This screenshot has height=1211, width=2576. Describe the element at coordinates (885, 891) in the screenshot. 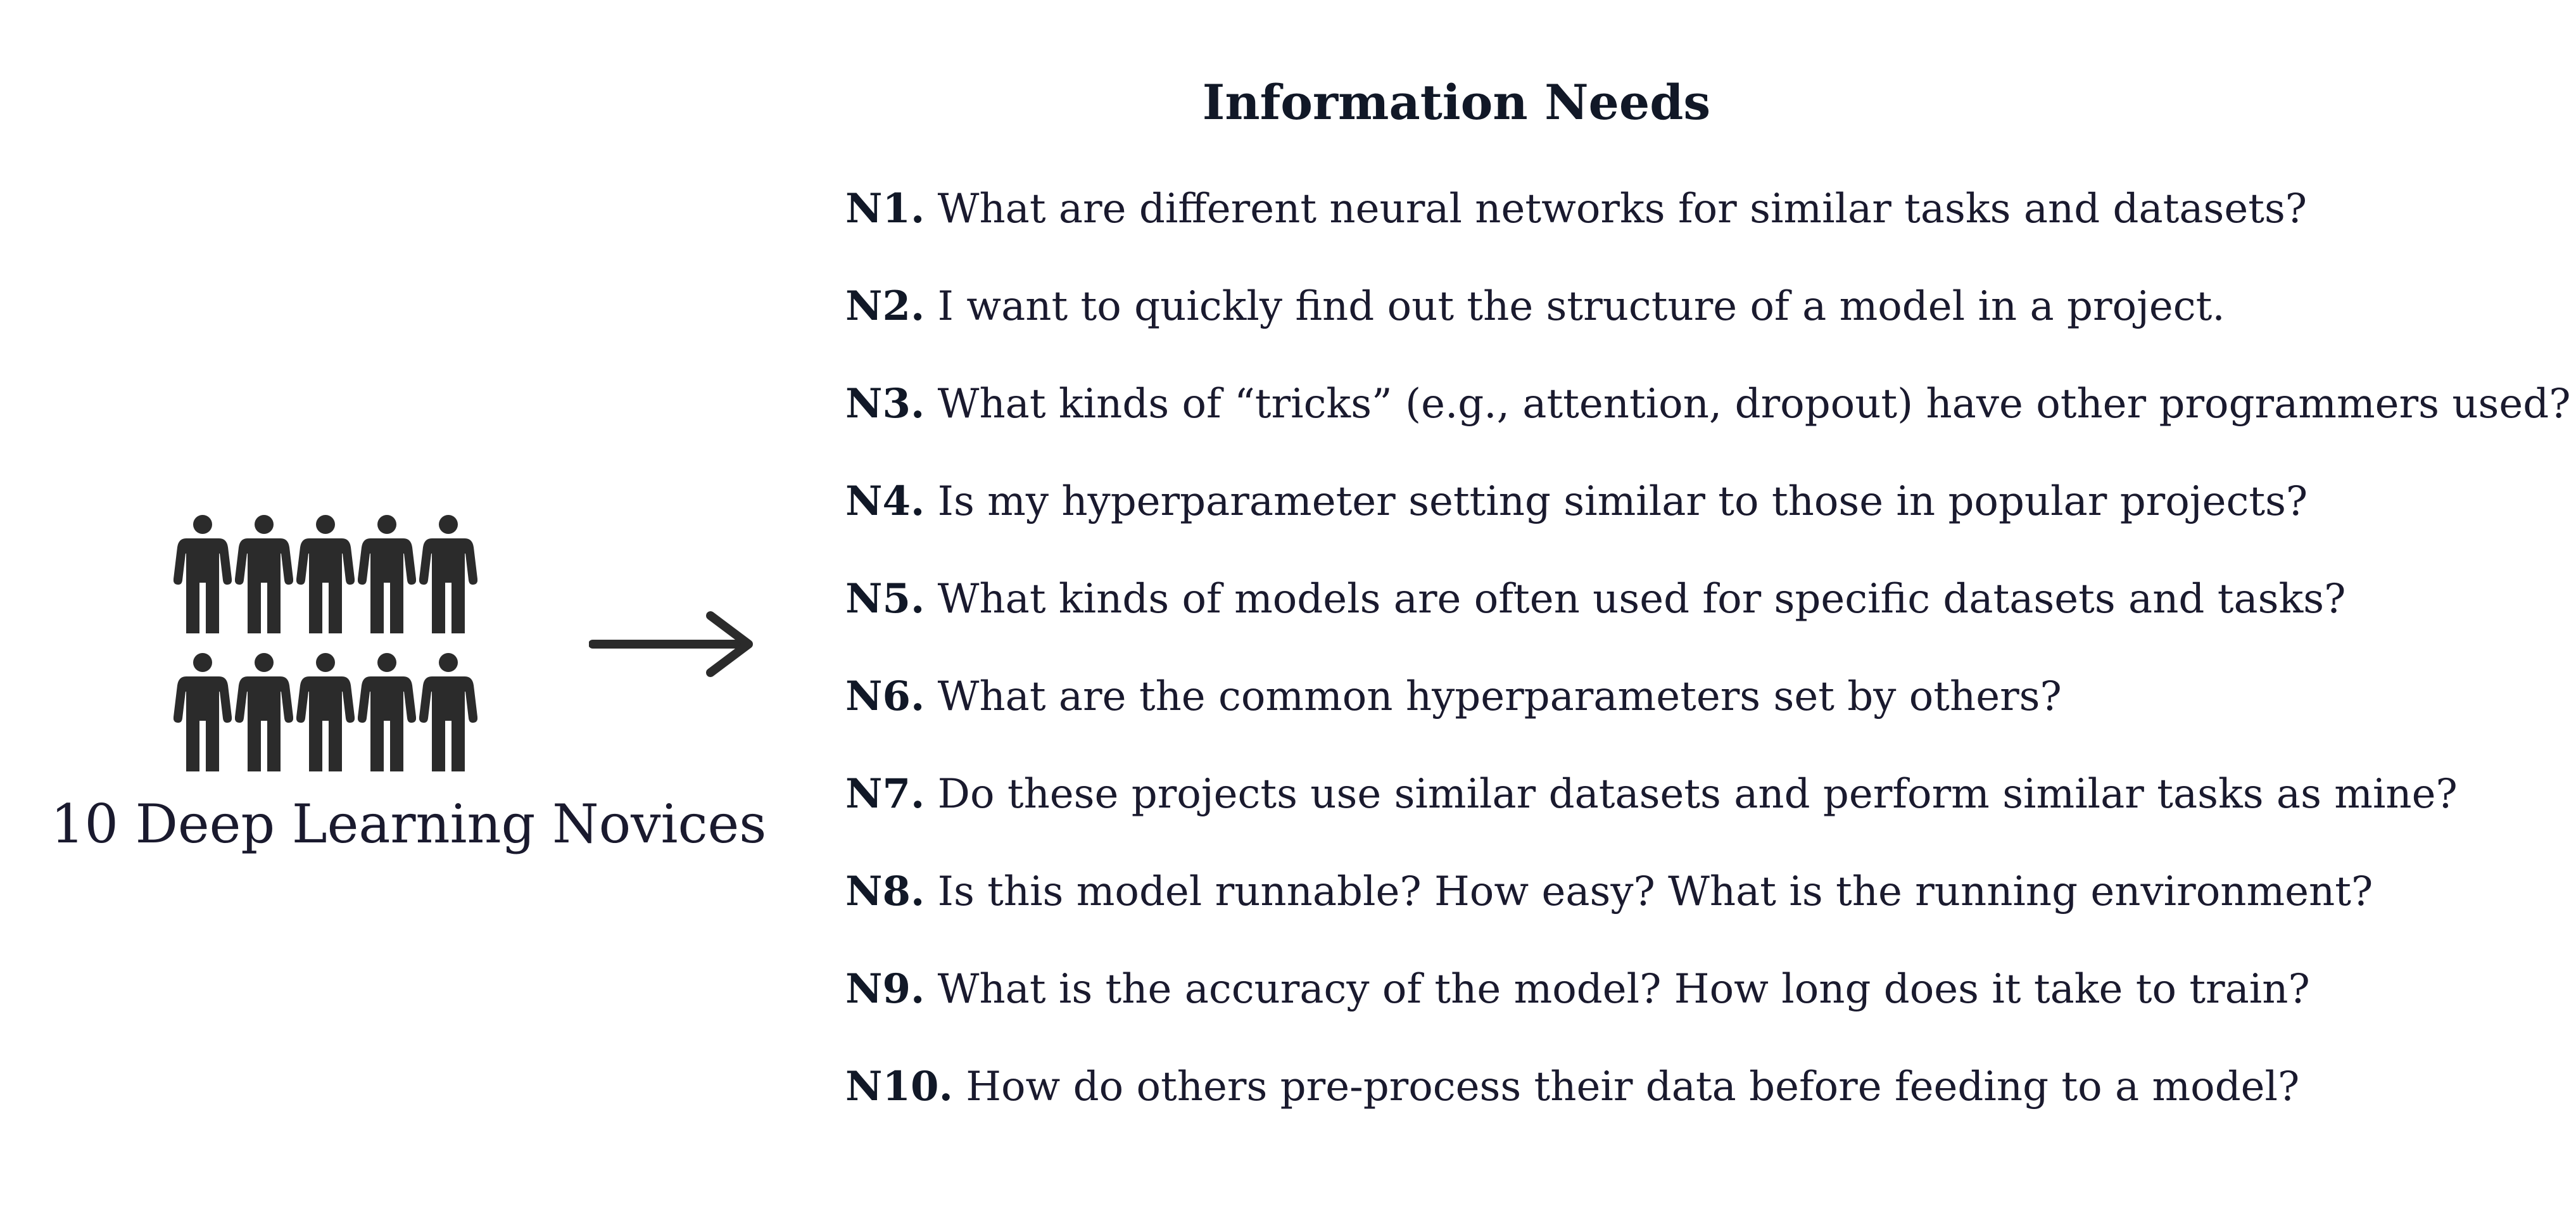

I see `need-id: N8.` at that location.